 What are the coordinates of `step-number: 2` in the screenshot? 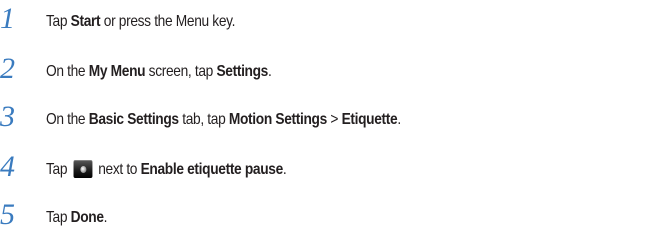 It's located at (7, 68).